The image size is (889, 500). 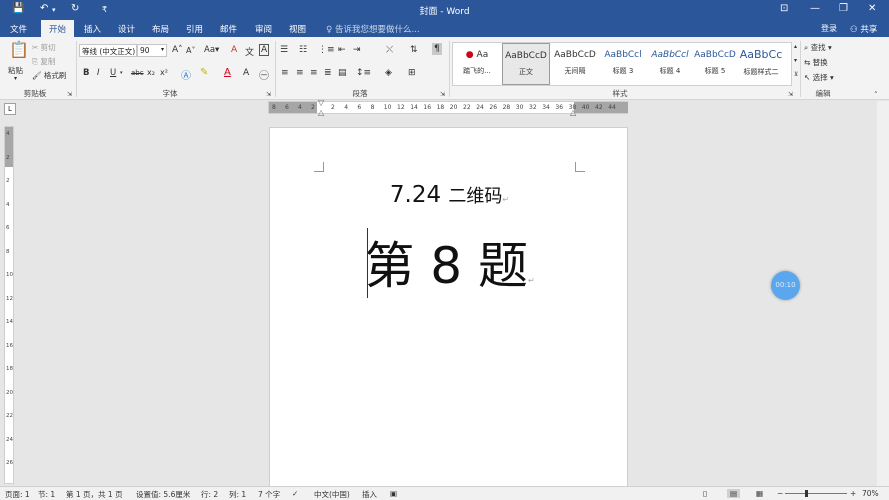 I want to click on web-layout-icon: ▦, so click(x=759, y=493).